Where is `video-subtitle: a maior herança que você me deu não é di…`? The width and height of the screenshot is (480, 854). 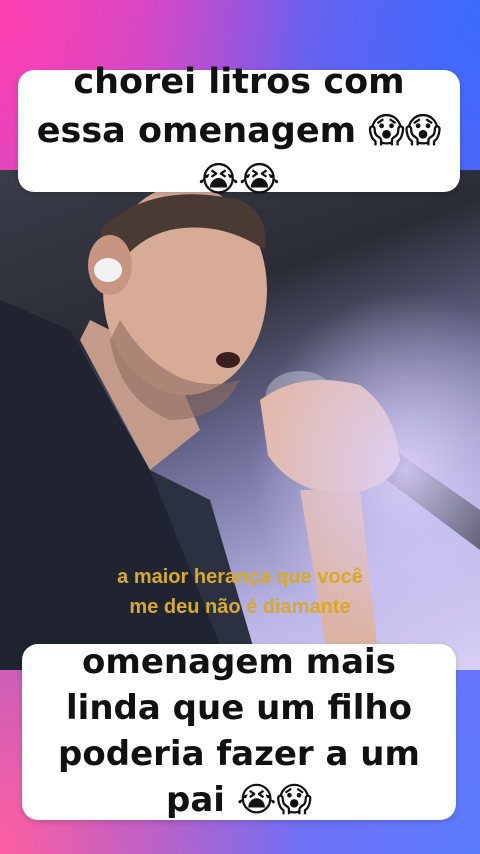 video-subtitle: a maior herança que você me deu não é di… is located at coordinates (240, 592).